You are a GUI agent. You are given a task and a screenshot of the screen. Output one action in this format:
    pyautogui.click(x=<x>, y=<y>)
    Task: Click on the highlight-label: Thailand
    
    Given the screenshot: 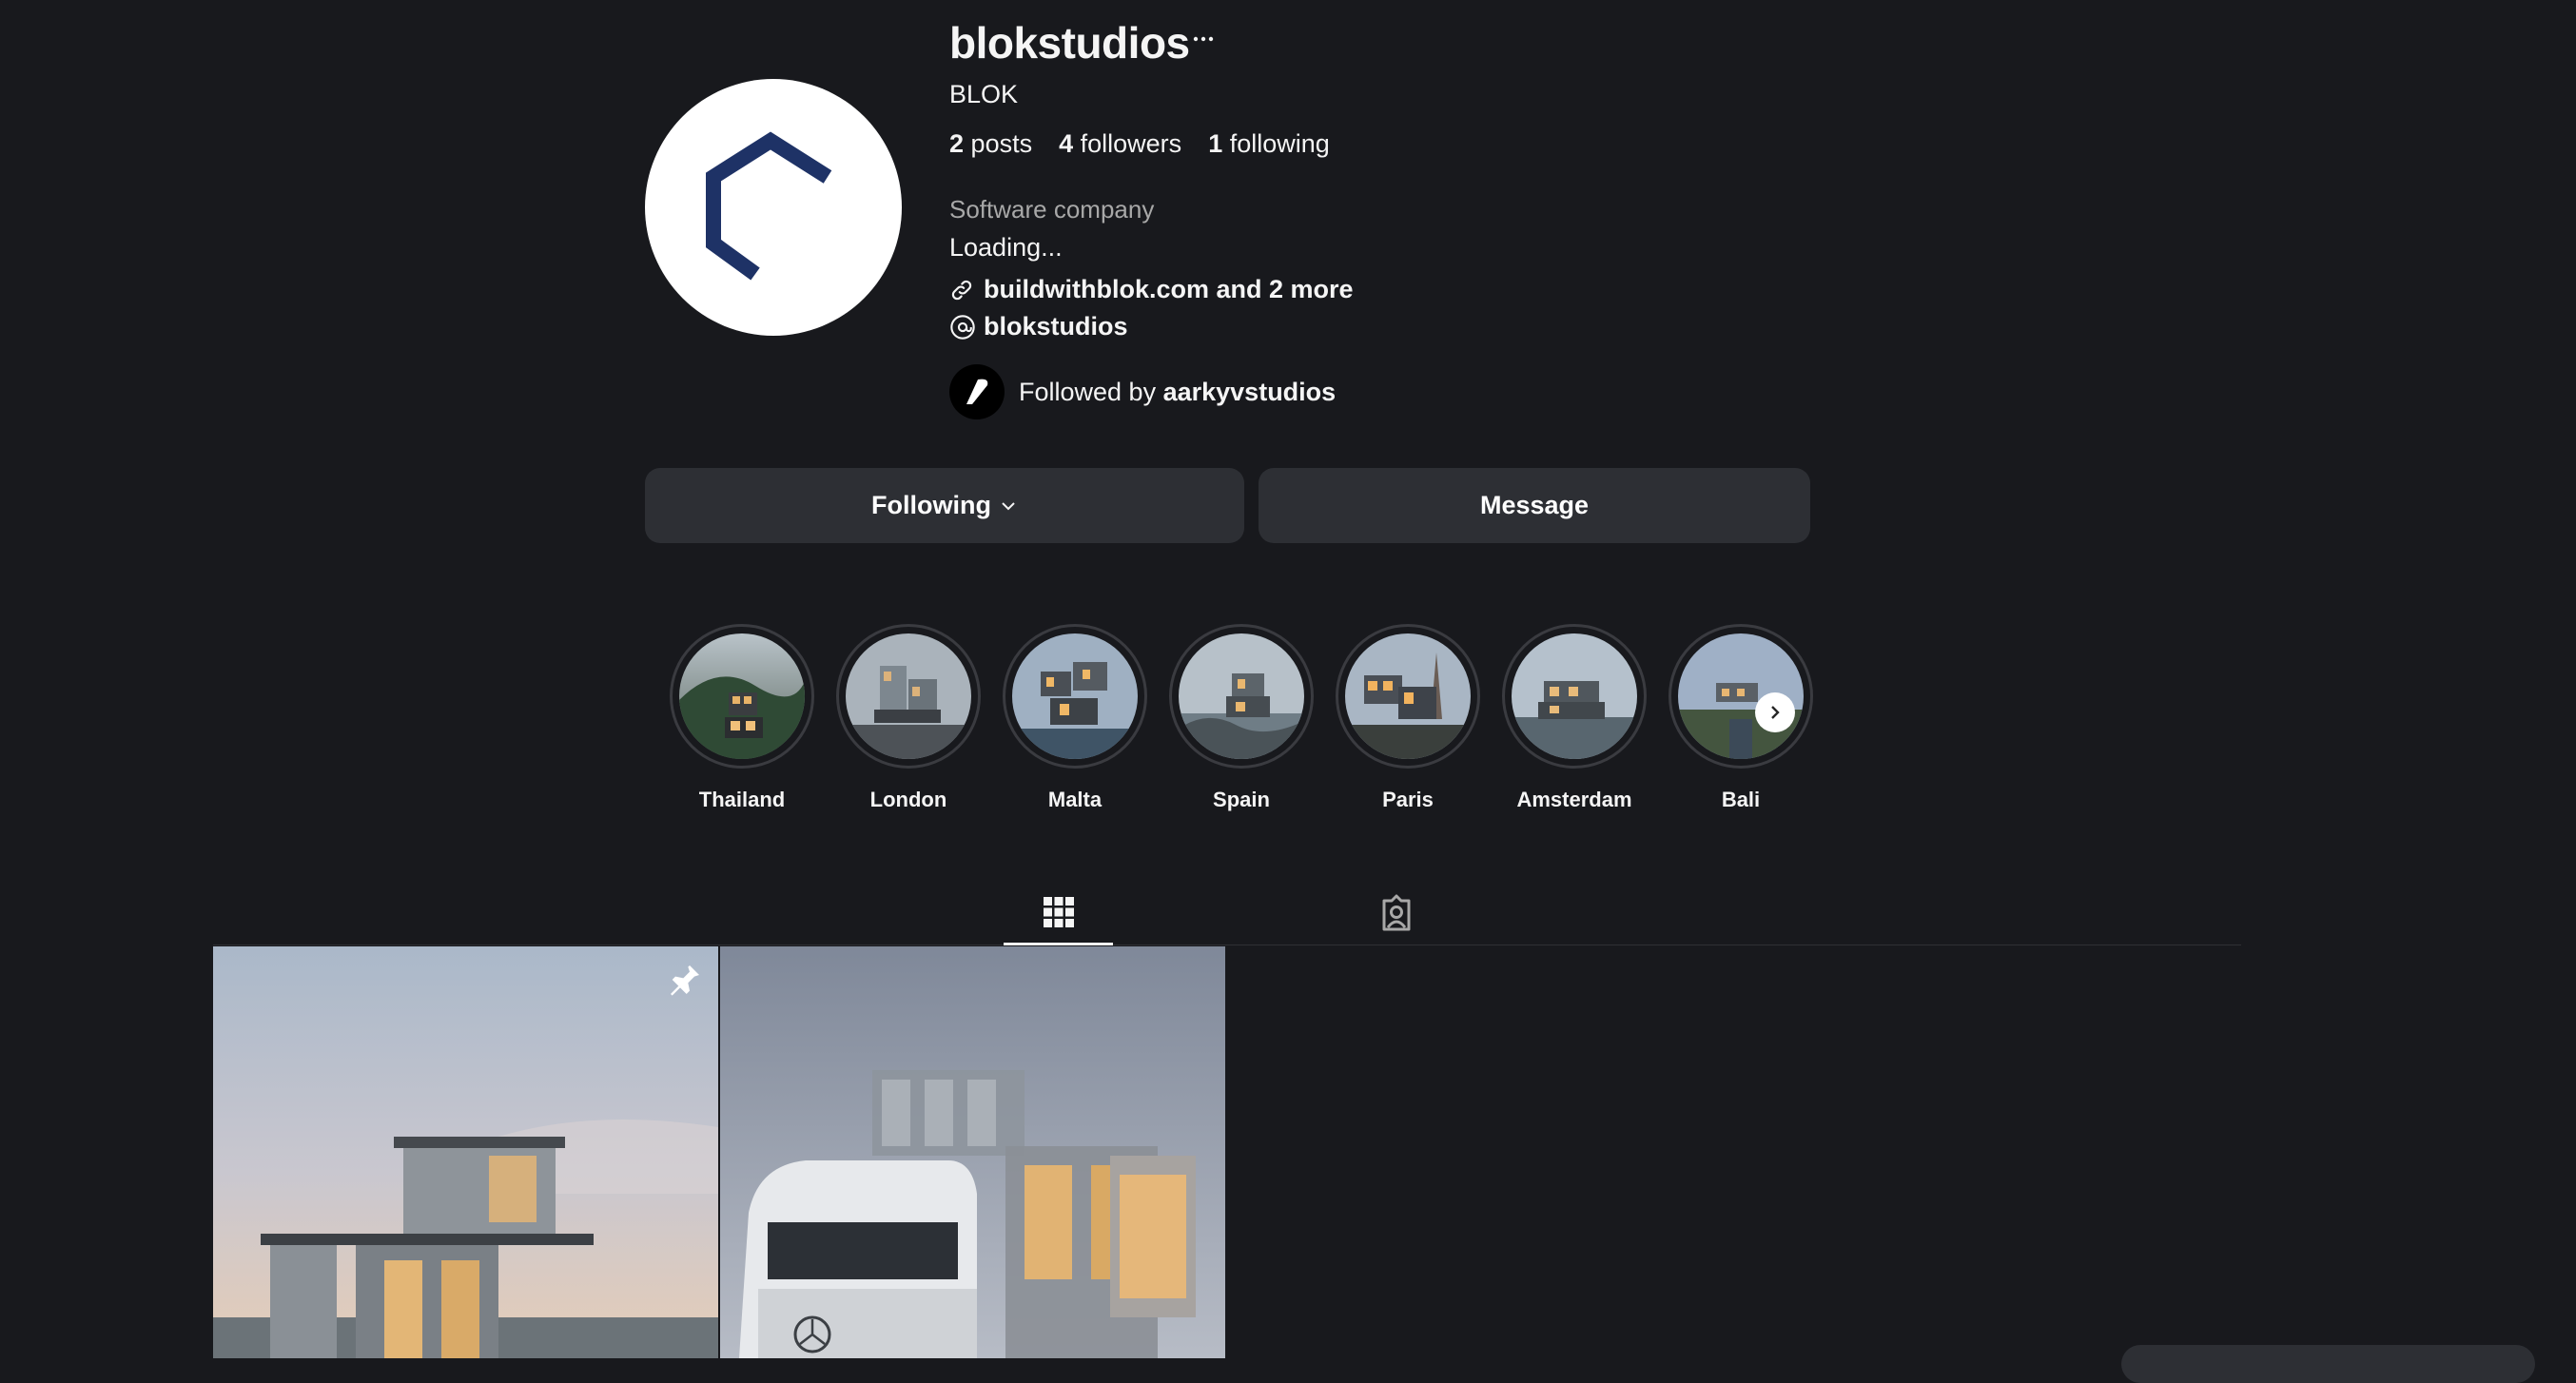 What is the action you would take?
    pyautogui.click(x=742, y=799)
    